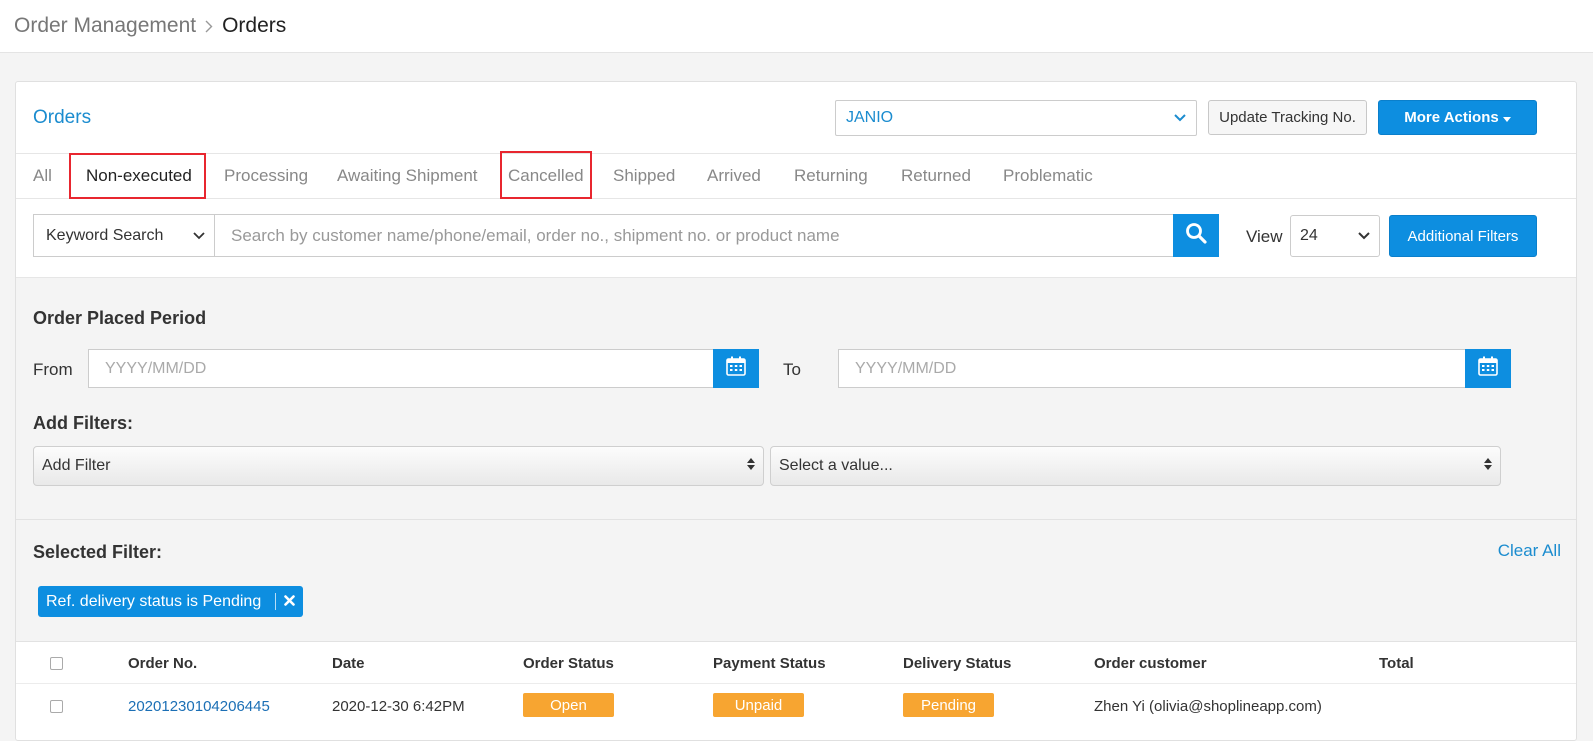 Image resolution: width=1593 pixels, height=741 pixels. What do you see at coordinates (870, 117) in the screenshot?
I see `carrier-select-value: JANIO` at bounding box center [870, 117].